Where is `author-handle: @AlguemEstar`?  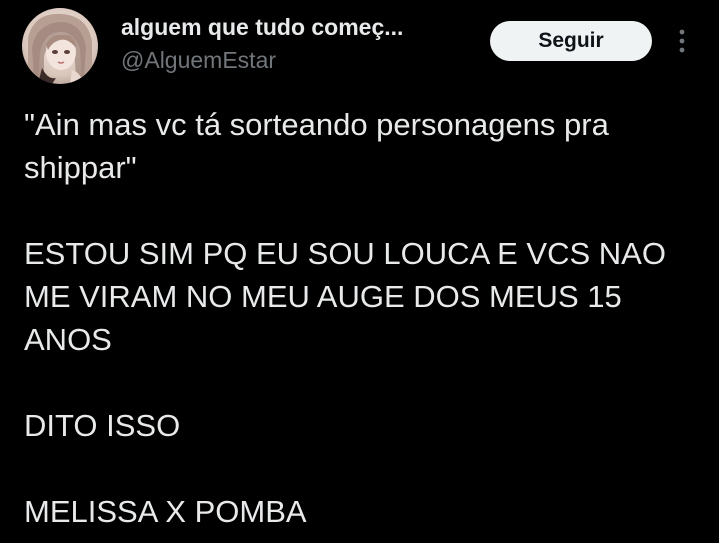
author-handle: @AlguemEstar is located at coordinates (198, 60).